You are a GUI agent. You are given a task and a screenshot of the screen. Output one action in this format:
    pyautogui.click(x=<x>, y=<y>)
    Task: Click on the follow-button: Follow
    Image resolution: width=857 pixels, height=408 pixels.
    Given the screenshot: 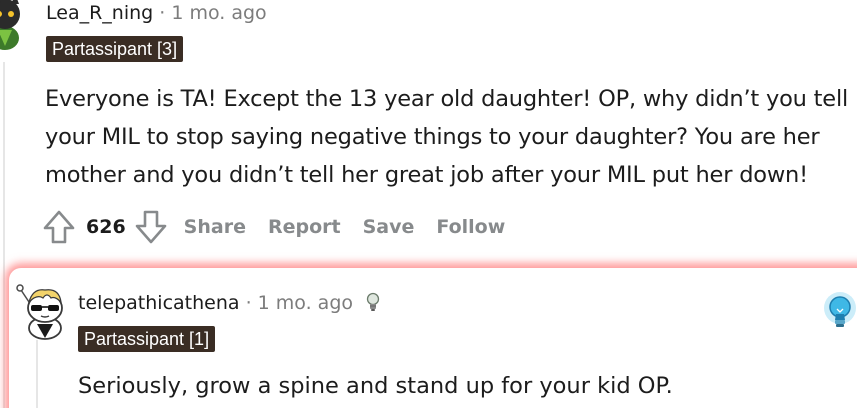 What is the action you would take?
    pyautogui.click(x=470, y=227)
    